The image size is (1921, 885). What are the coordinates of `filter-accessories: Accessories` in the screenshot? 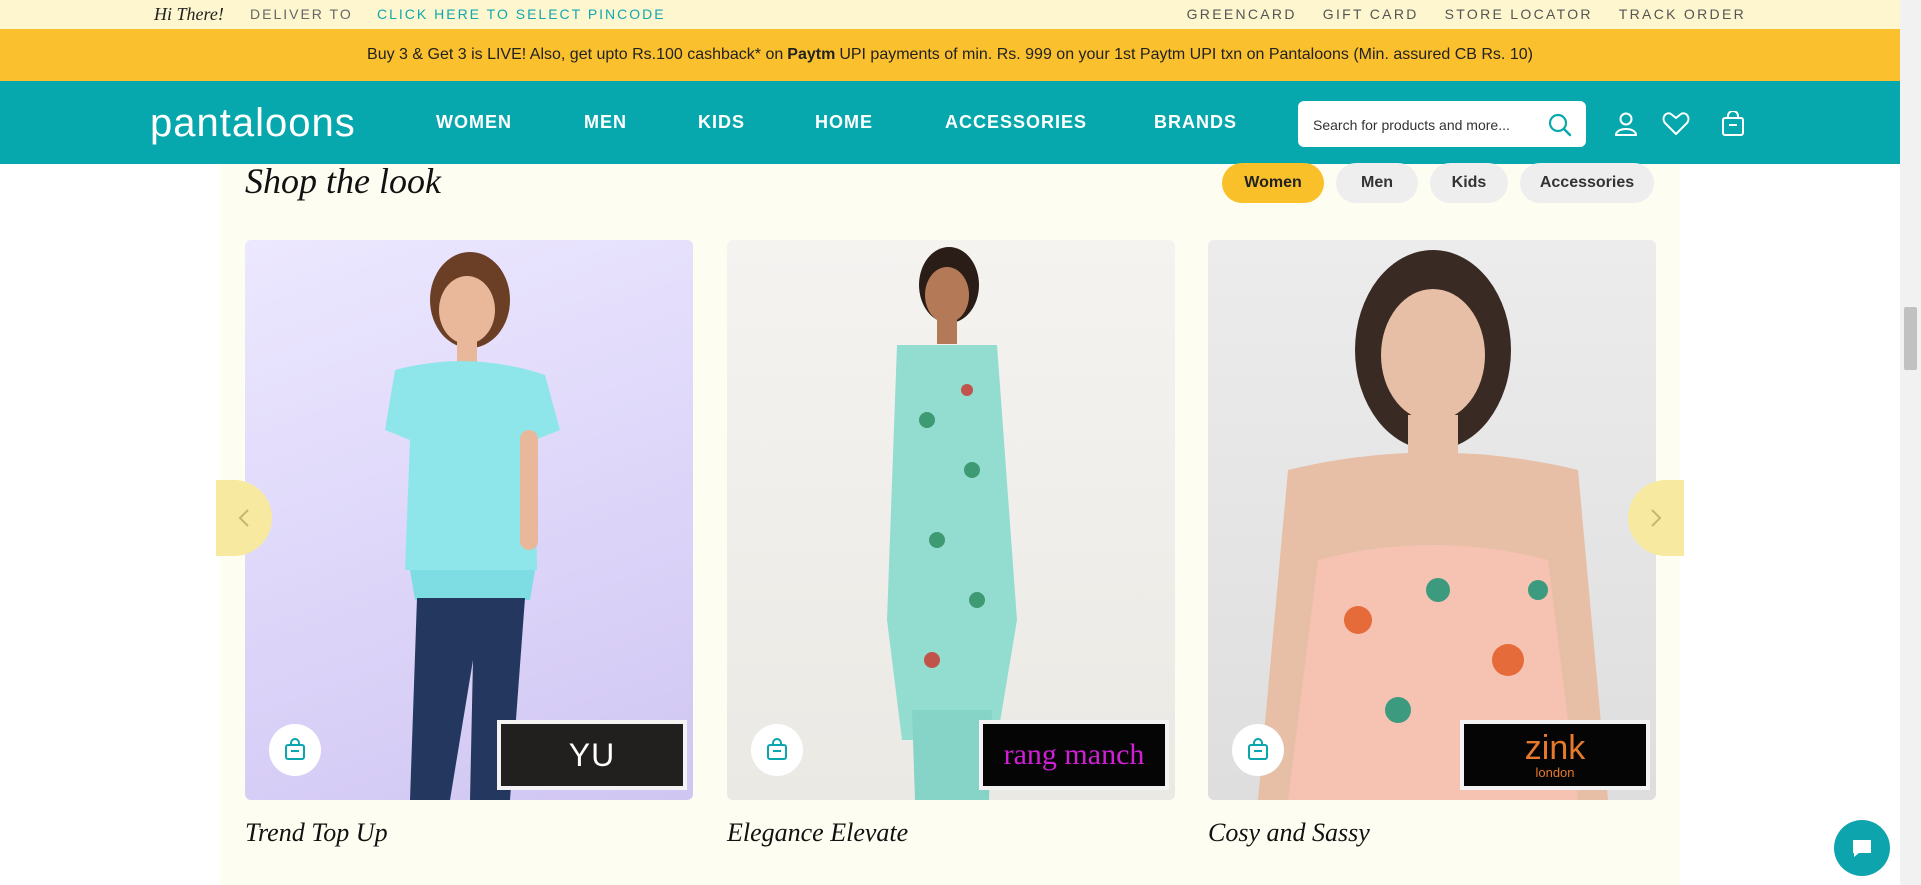 It's located at (1587, 183).